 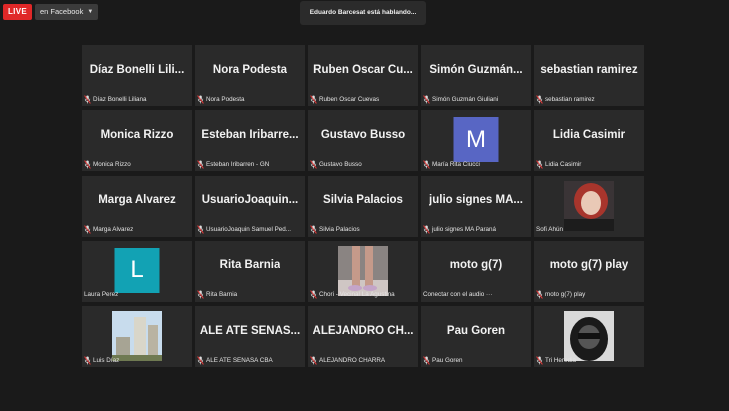 I want to click on participant-name-label: Laura Perez, so click(x=137, y=295).